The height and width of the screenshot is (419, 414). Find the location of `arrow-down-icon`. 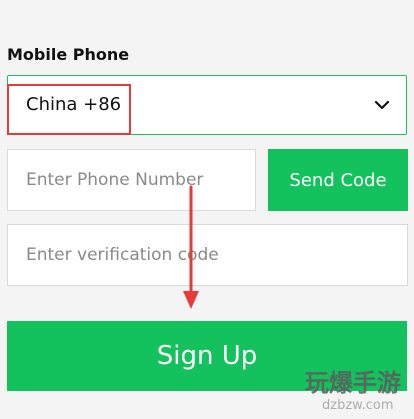

arrow-down-icon is located at coordinates (191, 247).